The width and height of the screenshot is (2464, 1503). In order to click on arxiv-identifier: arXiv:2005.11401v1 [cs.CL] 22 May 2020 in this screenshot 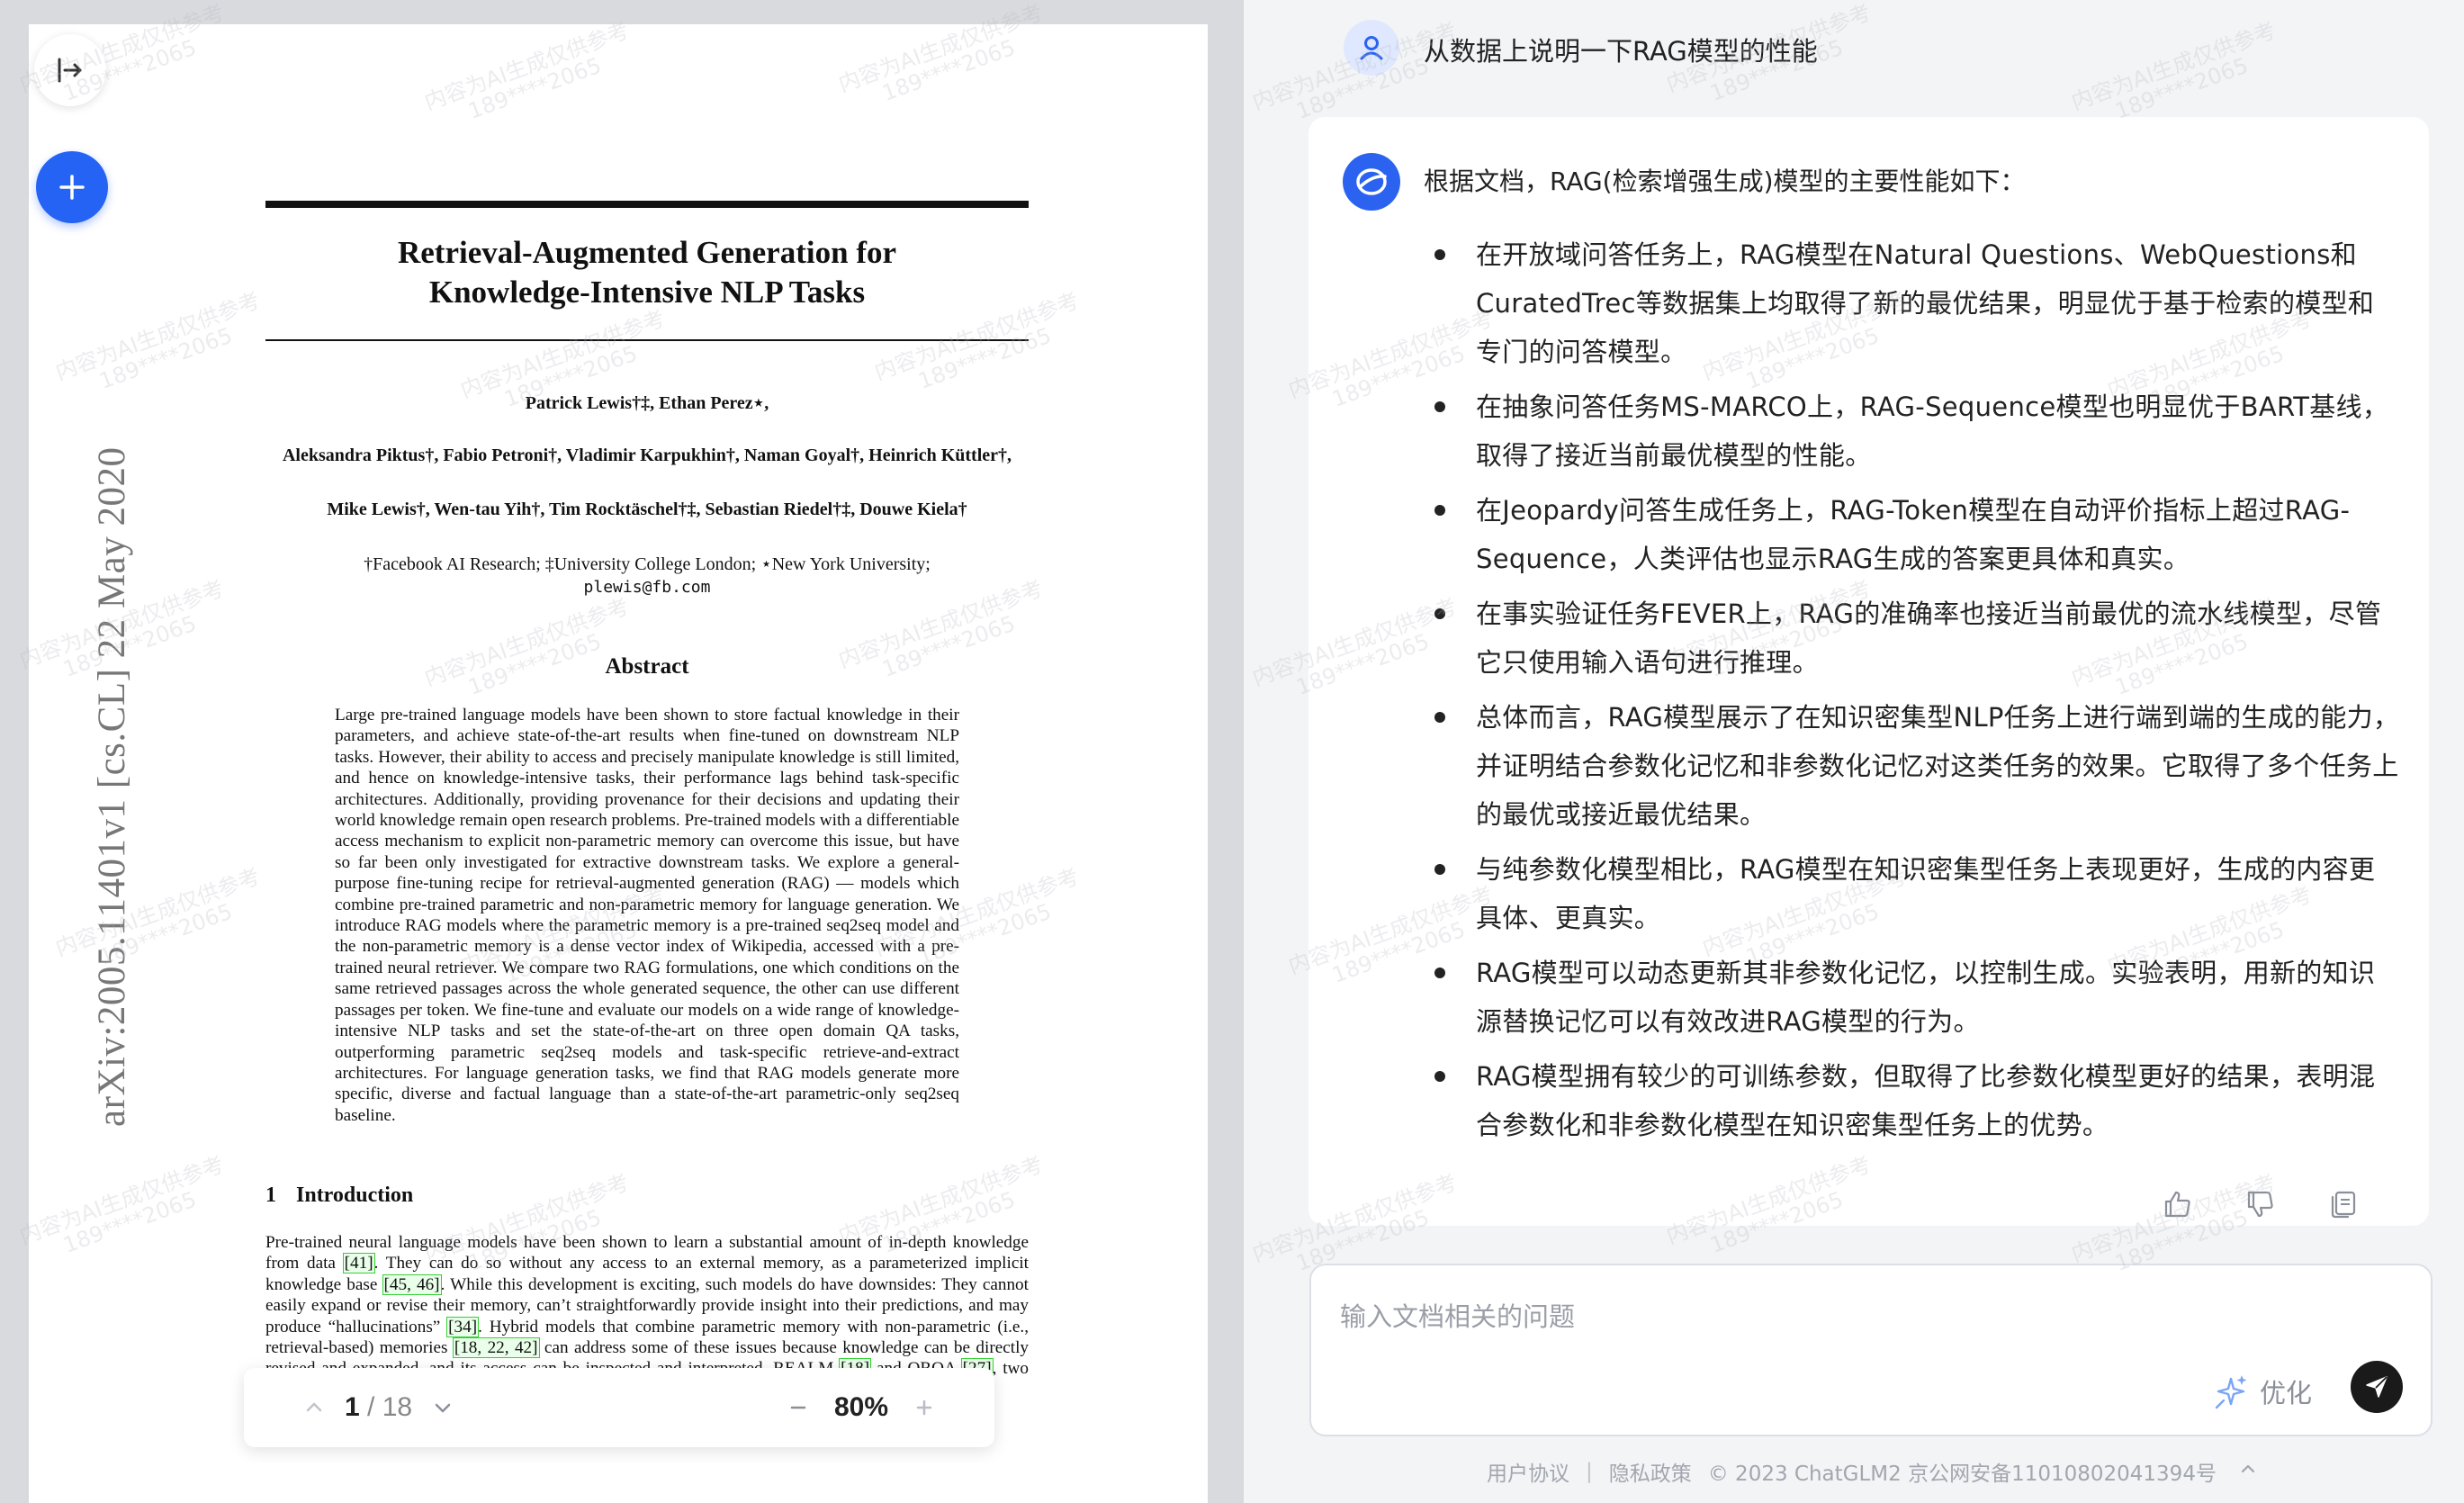, I will do `click(112, 786)`.